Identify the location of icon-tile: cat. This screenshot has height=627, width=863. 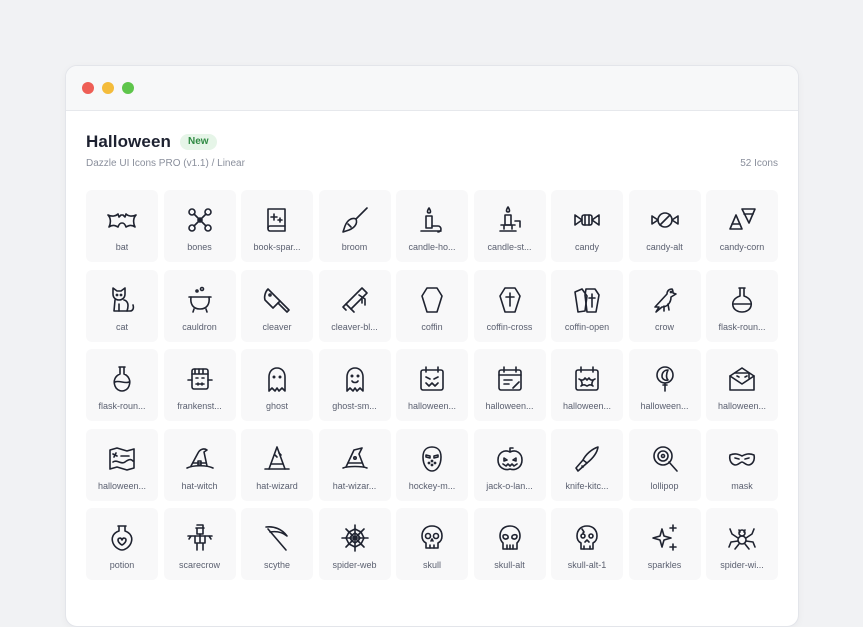
(122, 305).